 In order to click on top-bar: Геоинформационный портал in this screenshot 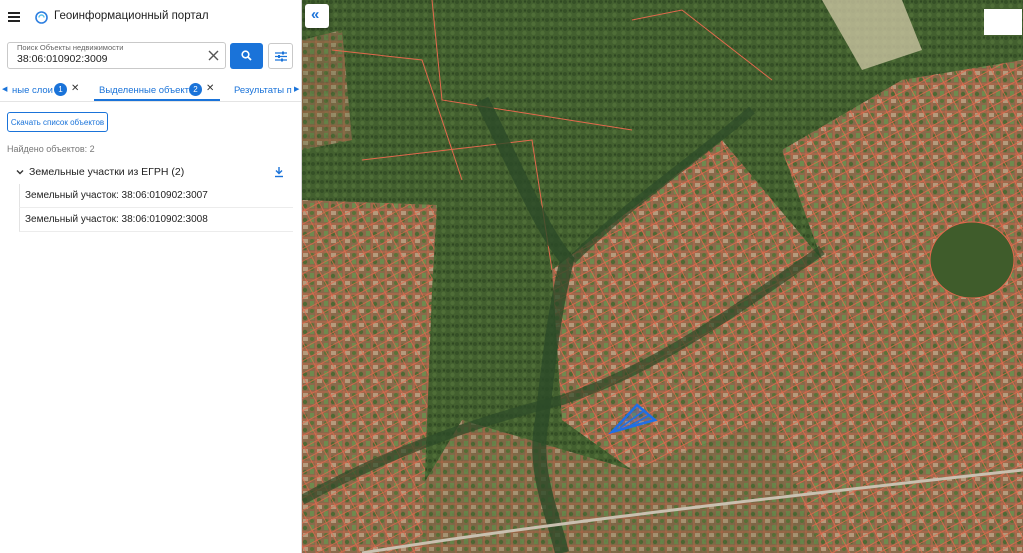, I will do `click(150, 18)`.